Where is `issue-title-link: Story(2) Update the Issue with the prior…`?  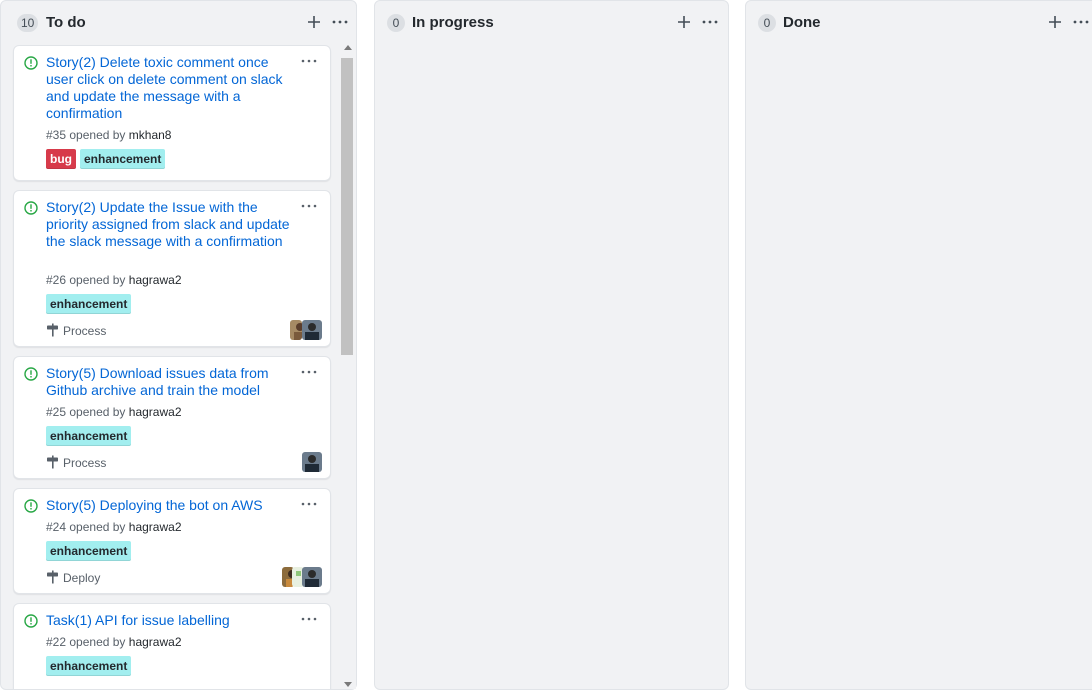 issue-title-link: Story(2) Update the Issue with the prior… is located at coordinates (169, 224).